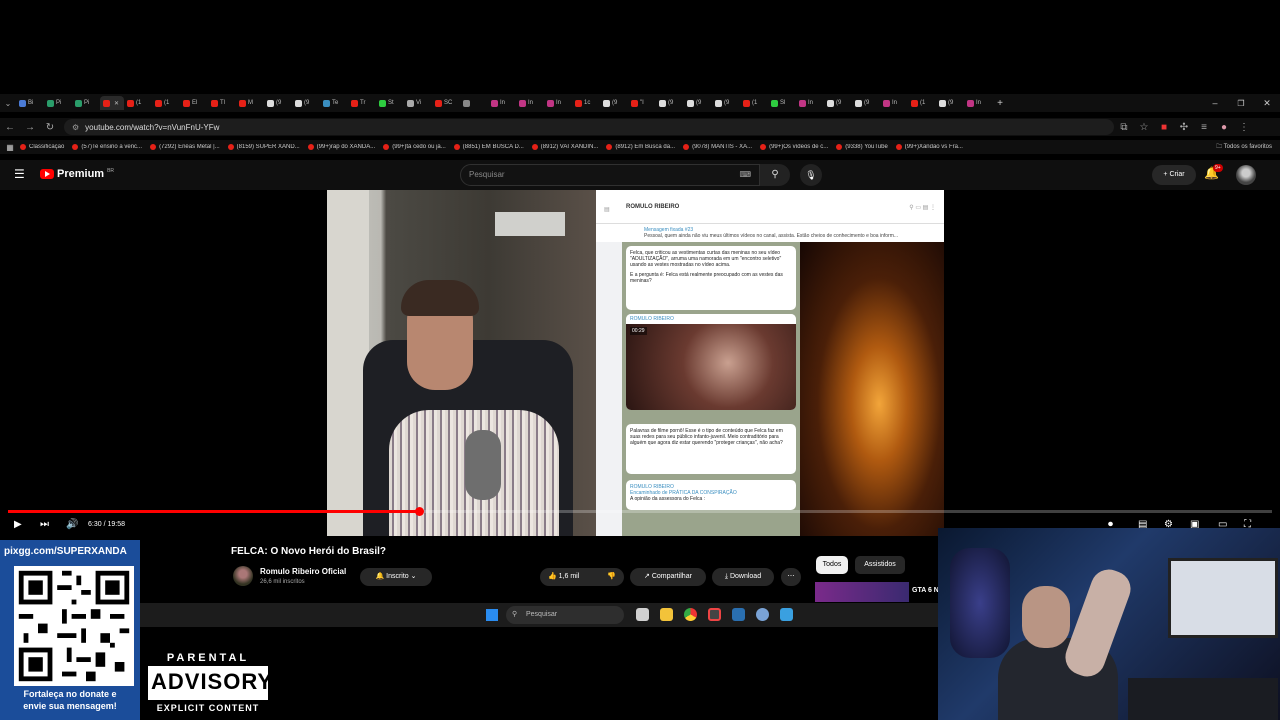 The width and height of the screenshot is (1280, 720). What do you see at coordinates (611, 577) in the screenshot?
I see `dislike-icon: 👎` at bounding box center [611, 577].